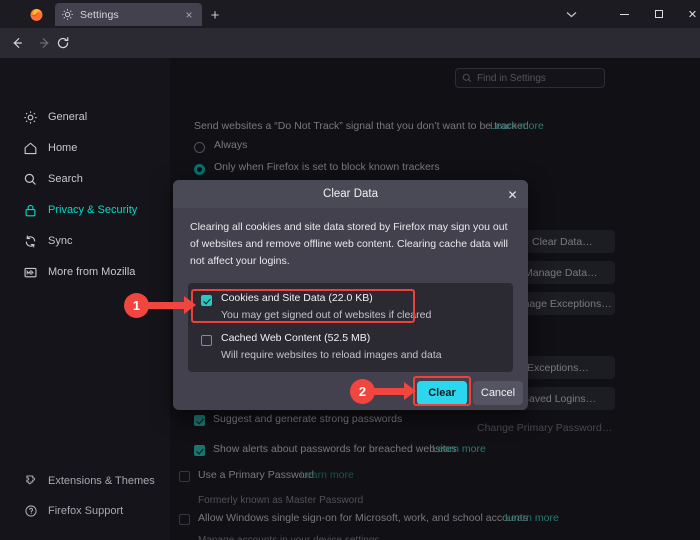  Describe the element at coordinates (658, 14) in the screenshot. I see `window-maximize-button` at that location.